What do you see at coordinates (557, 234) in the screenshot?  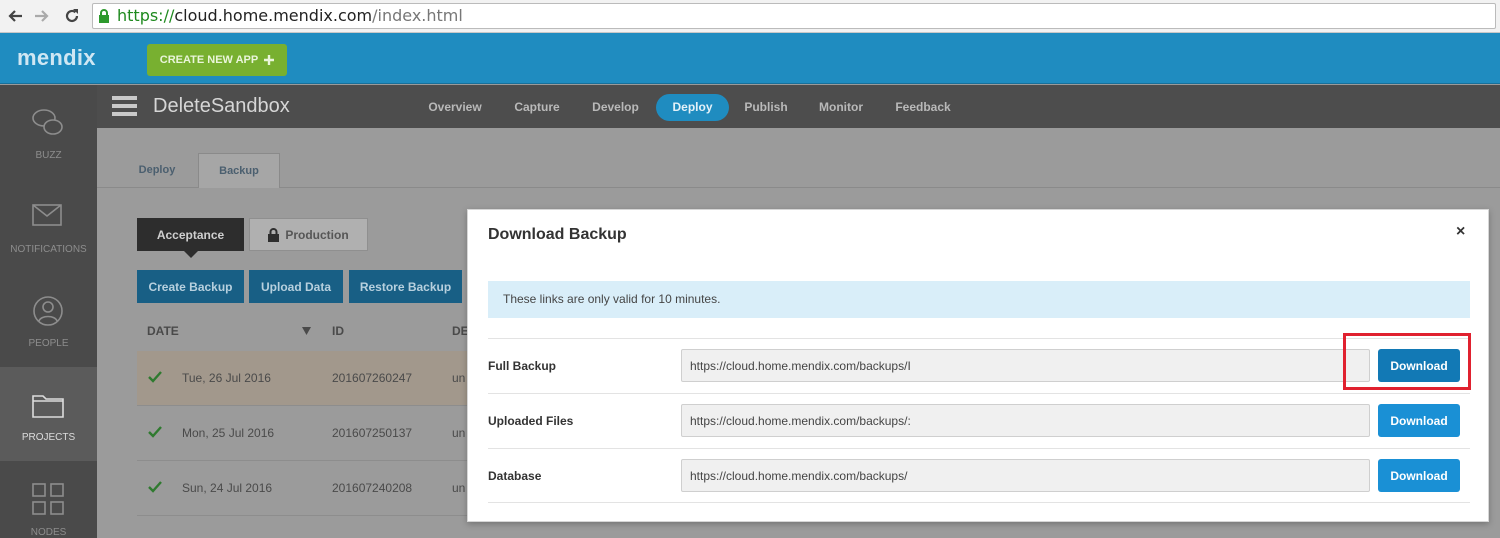 I see `dialog-title: Download Backup` at bounding box center [557, 234].